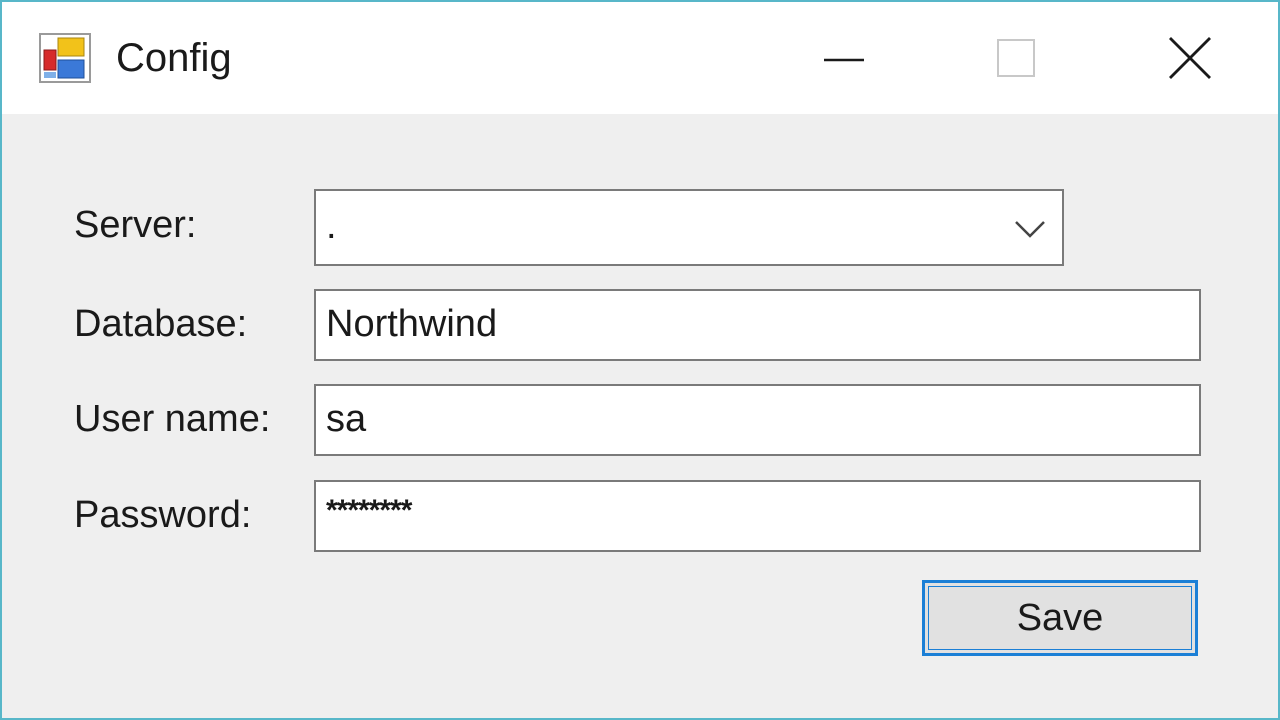 This screenshot has width=1280, height=720. Describe the element at coordinates (1030, 228) in the screenshot. I see `chevron-down-icon` at that location.